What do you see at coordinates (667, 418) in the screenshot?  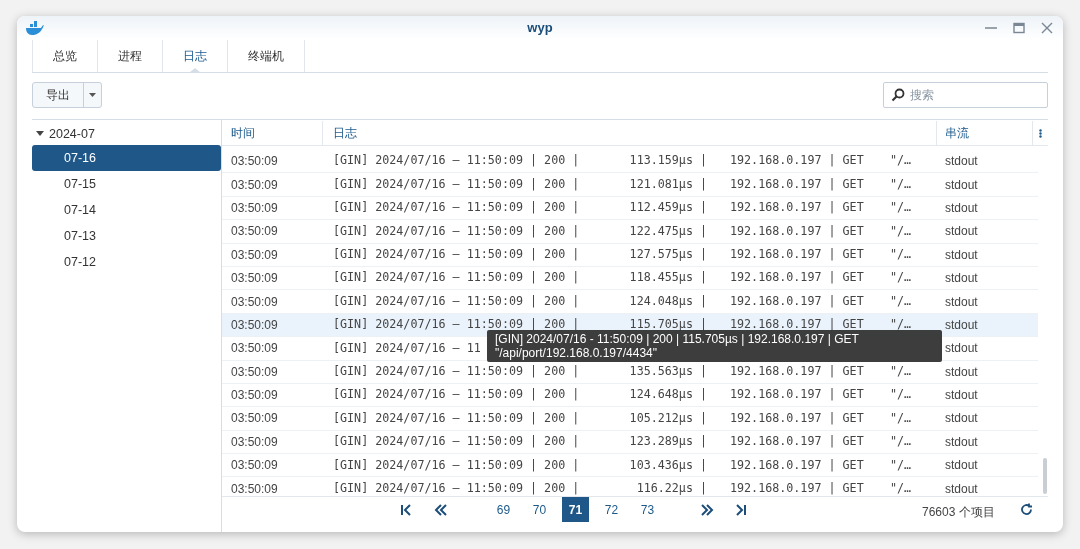 I see `log-text: 105.212µs |` at bounding box center [667, 418].